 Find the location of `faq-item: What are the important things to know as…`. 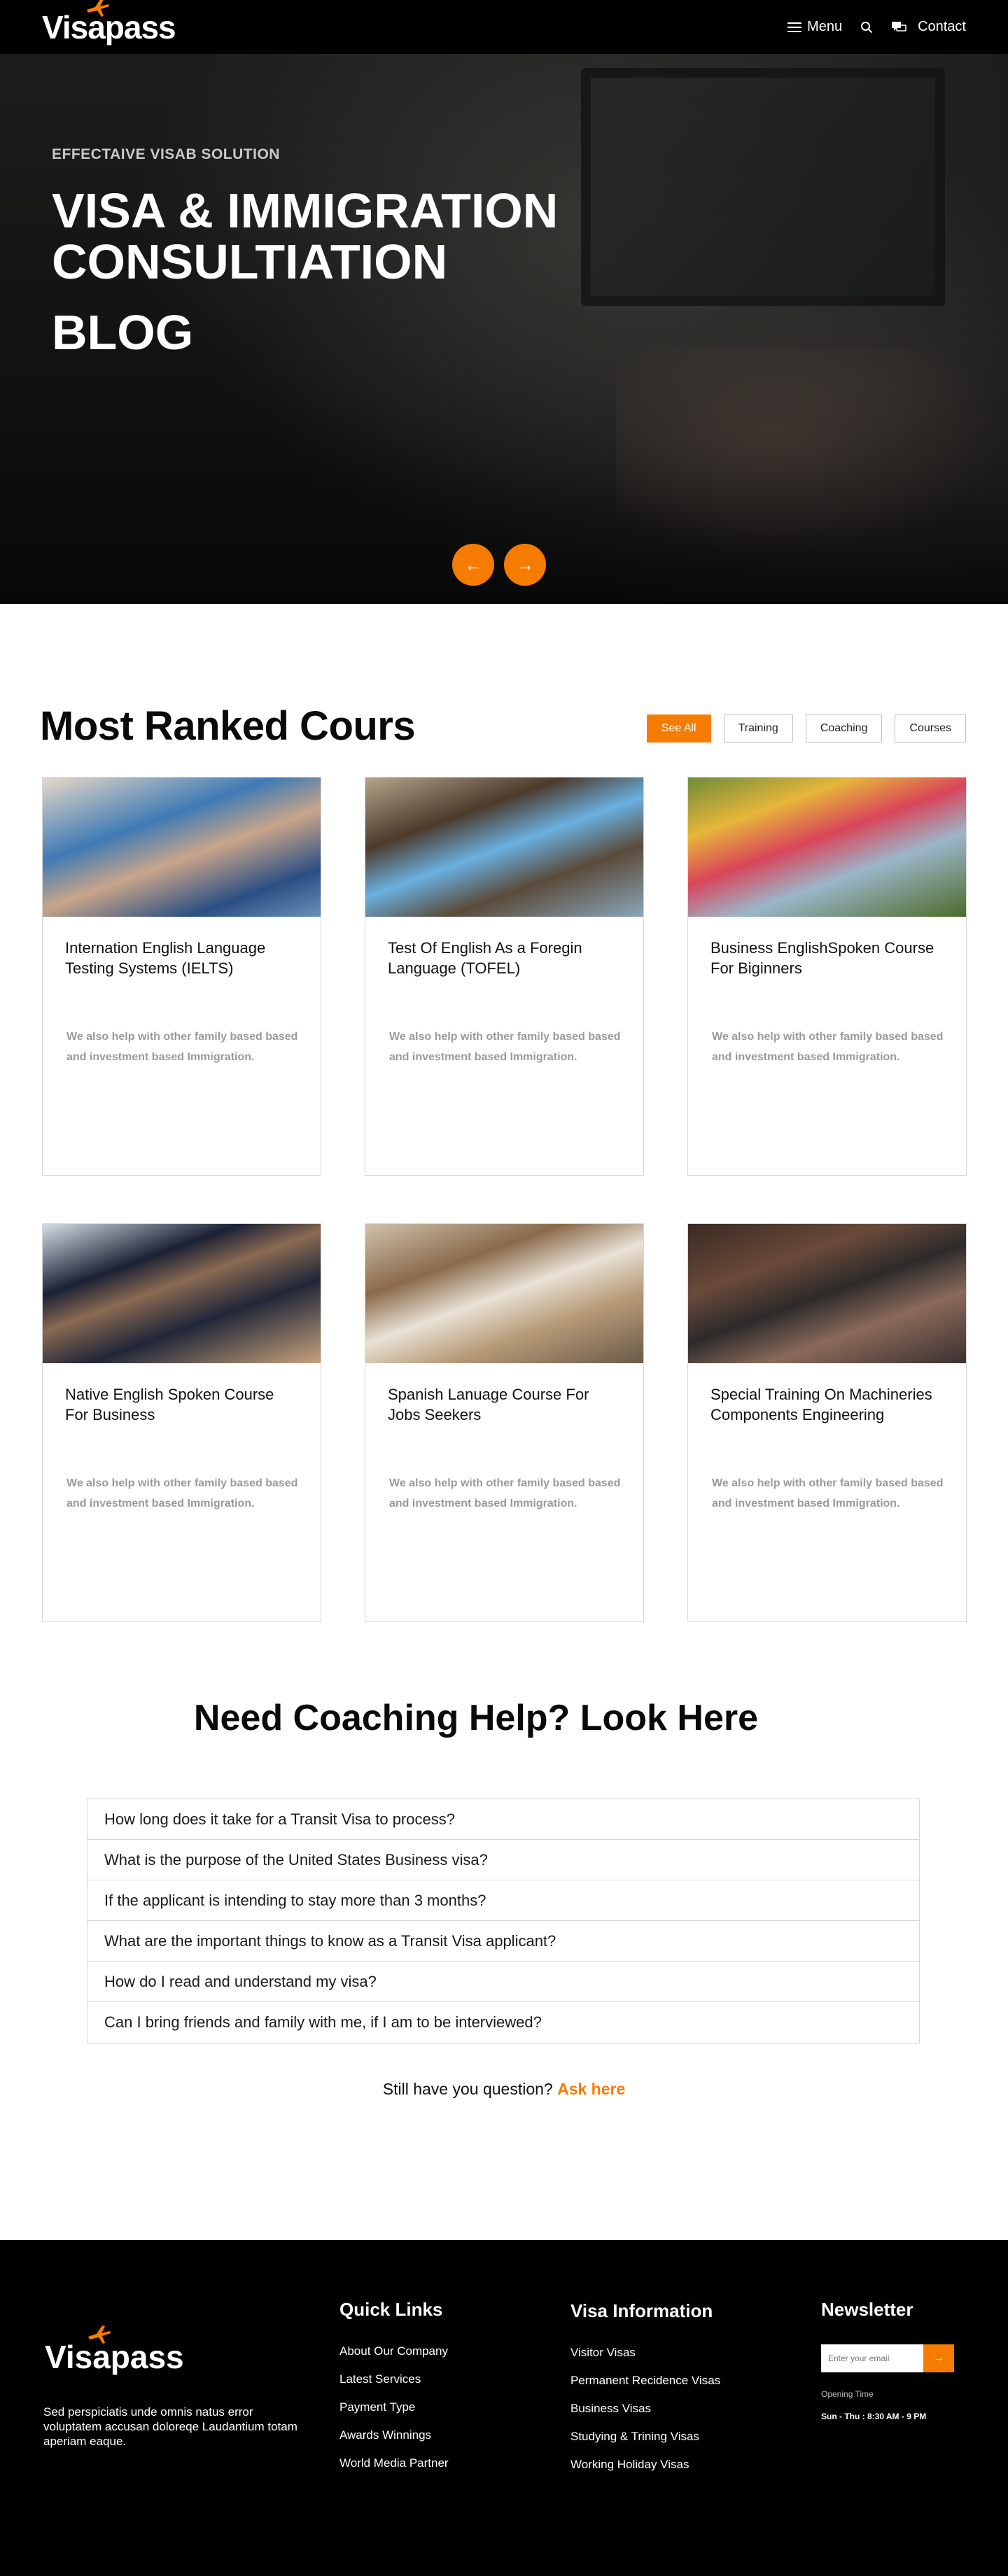

faq-item: What are the important things to know as… is located at coordinates (503, 1941).